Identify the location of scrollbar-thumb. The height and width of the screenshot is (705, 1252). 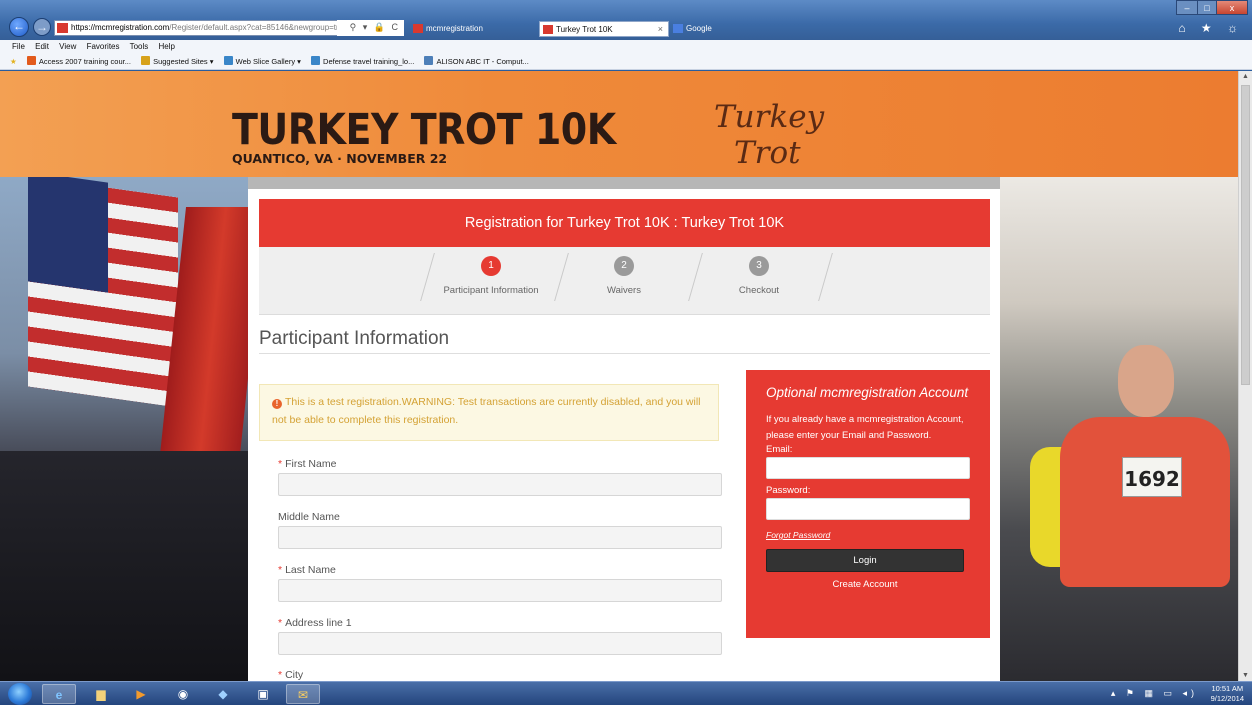
(1245, 235).